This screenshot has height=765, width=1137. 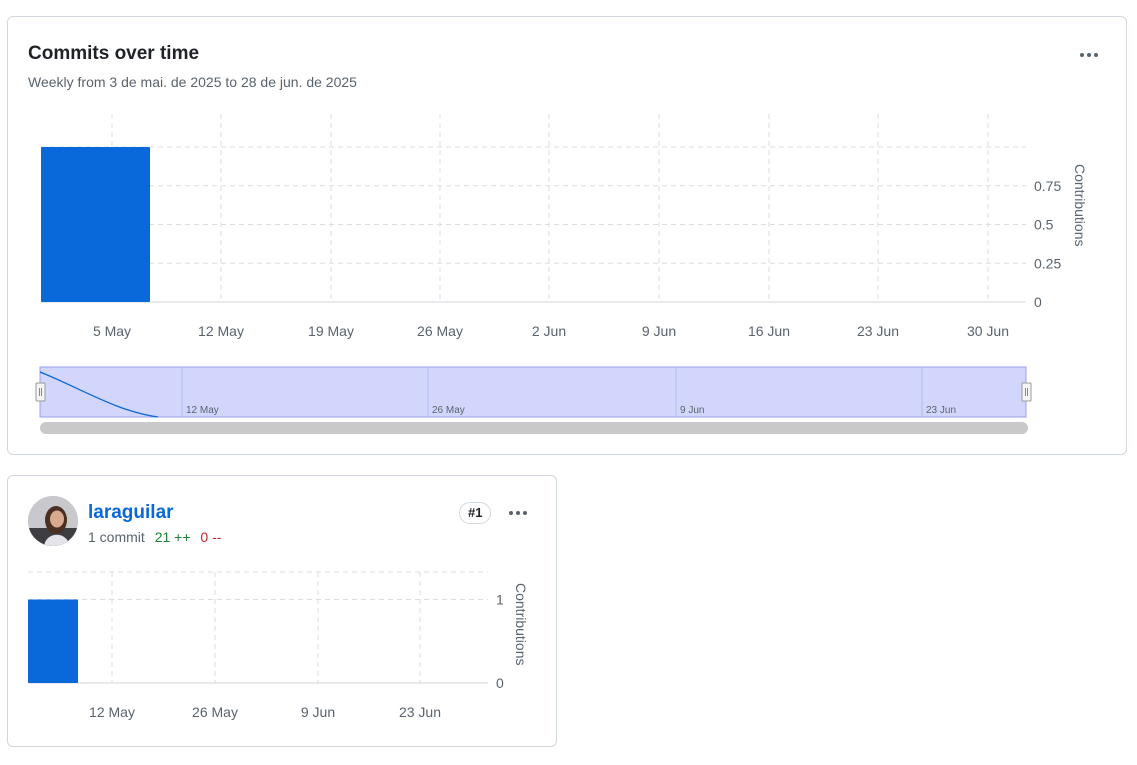 What do you see at coordinates (692, 410) in the screenshot?
I see `navigator-tick-label: 9 Jun` at bounding box center [692, 410].